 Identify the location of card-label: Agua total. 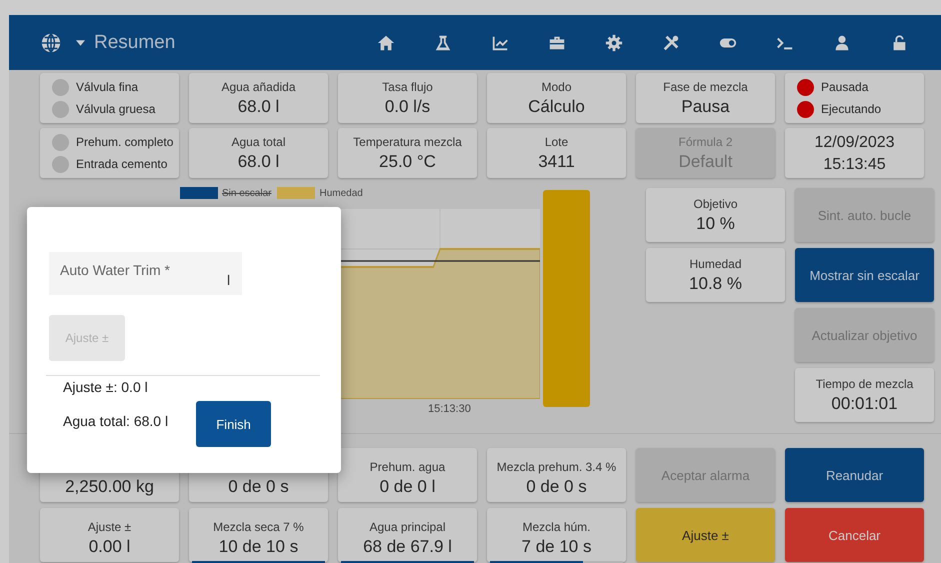
(258, 141).